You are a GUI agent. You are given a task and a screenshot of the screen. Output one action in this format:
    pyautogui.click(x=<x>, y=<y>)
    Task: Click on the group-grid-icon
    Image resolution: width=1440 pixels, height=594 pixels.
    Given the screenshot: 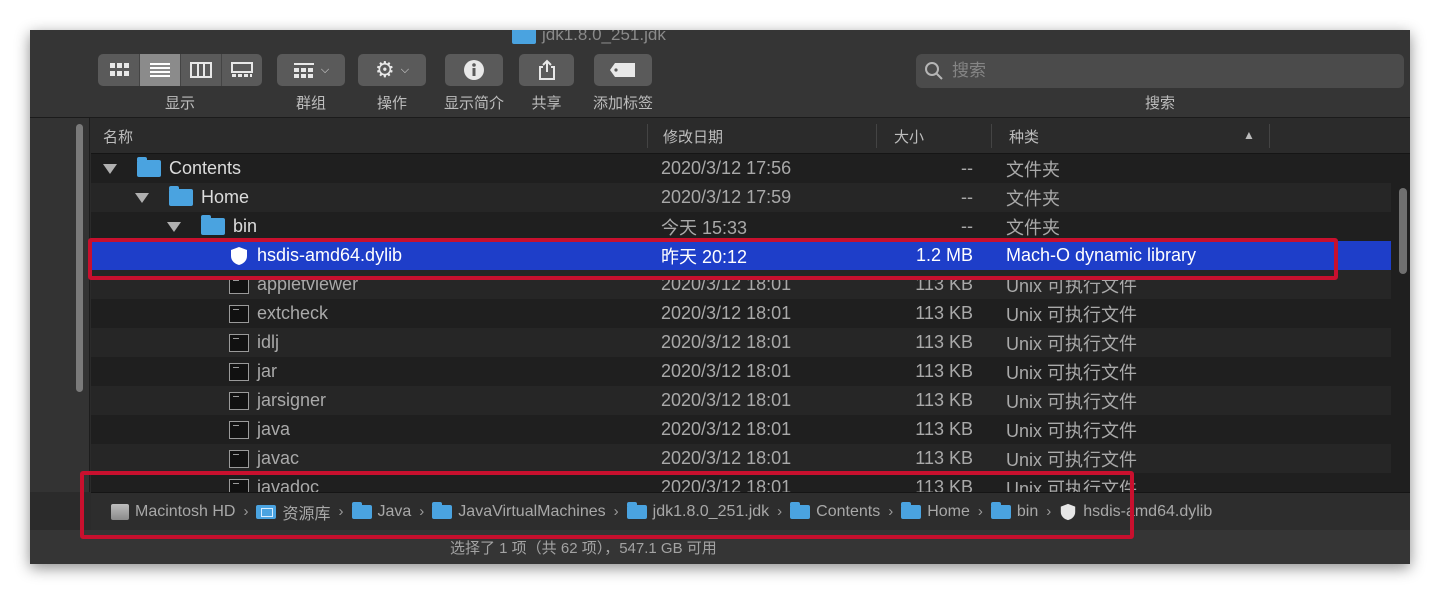 What is the action you would take?
    pyautogui.click(x=303, y=70)
    